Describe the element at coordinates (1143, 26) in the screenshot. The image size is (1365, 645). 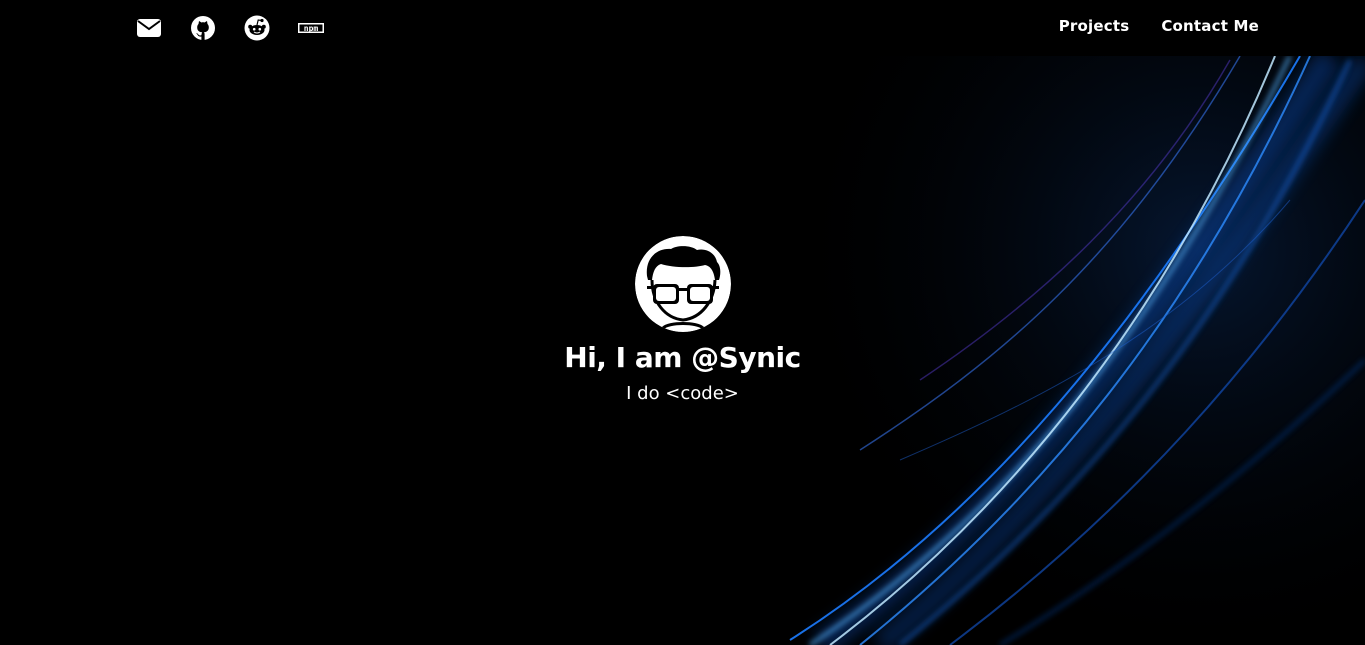
I see `main-nav: Projects Contact Me` at that location.